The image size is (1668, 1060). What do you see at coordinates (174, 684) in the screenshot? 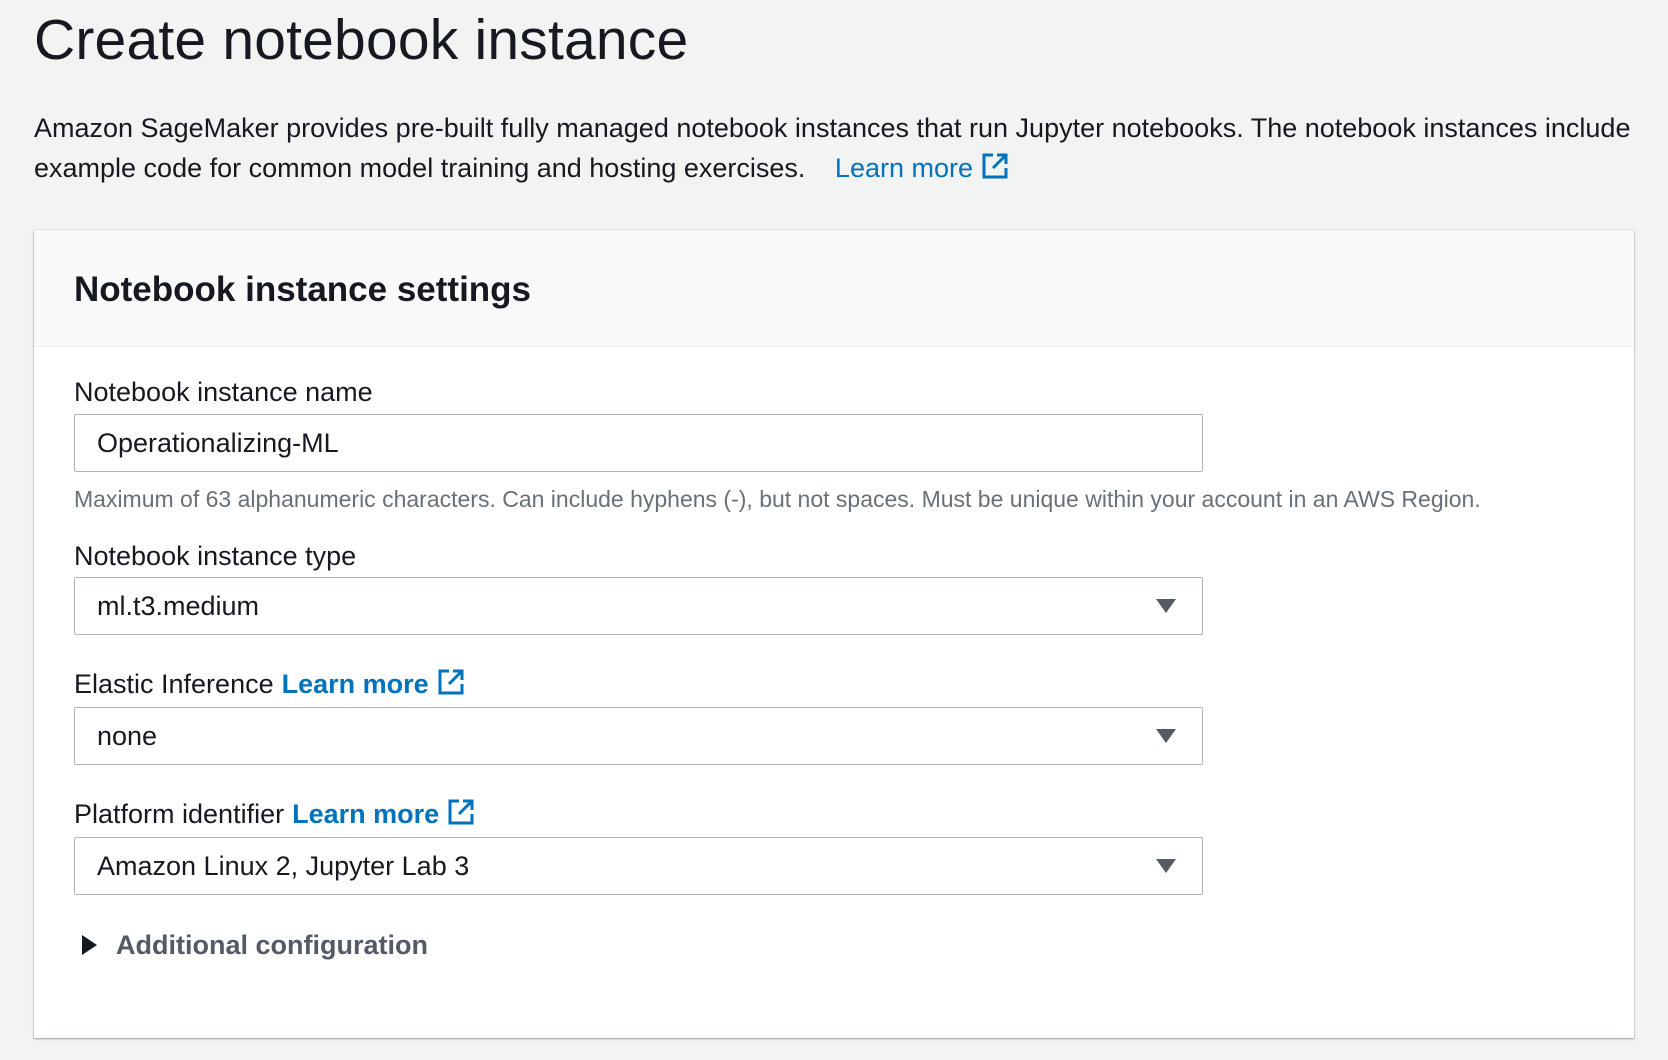
I see `elastic-inference-label-text: Elastic Inference` at bounding box center [174, 684].